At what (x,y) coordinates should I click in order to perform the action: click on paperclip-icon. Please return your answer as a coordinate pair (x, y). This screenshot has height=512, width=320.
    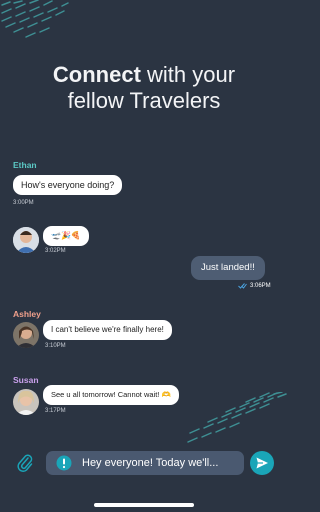
    Looking at the image, I should click on (25, 463).